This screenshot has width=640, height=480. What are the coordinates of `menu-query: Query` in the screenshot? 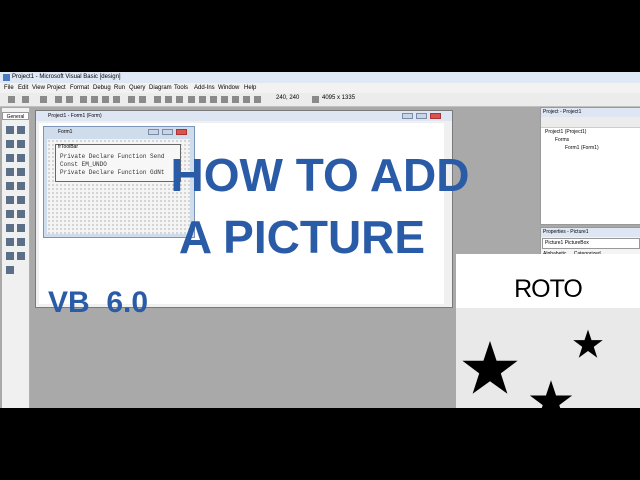 It's located at (137, 88).